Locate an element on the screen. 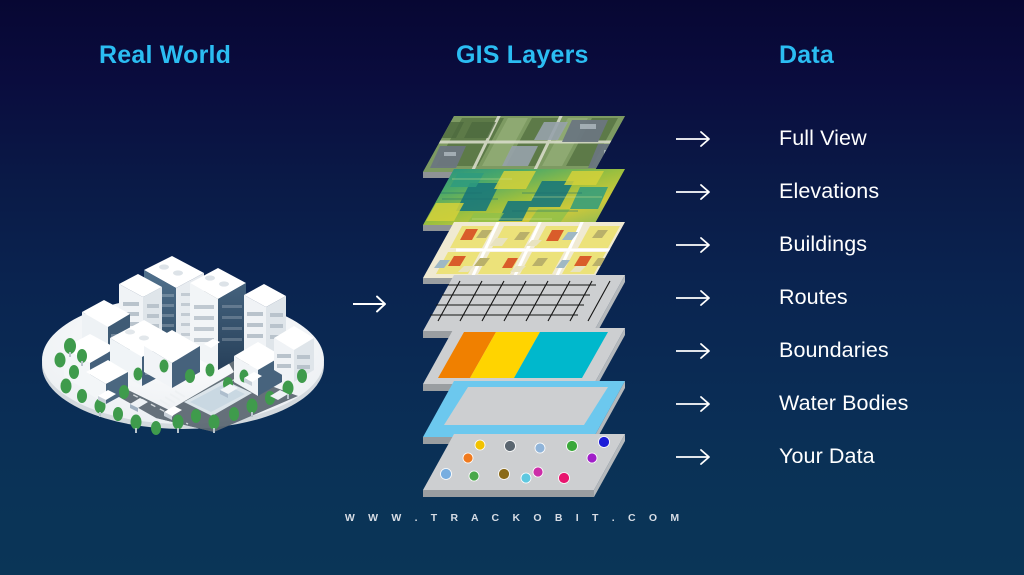 Image resolution: width=1024 pixels, height=575 pixels. data-row-water-bodies: Water Bodies is located at coordinates (840, 403).